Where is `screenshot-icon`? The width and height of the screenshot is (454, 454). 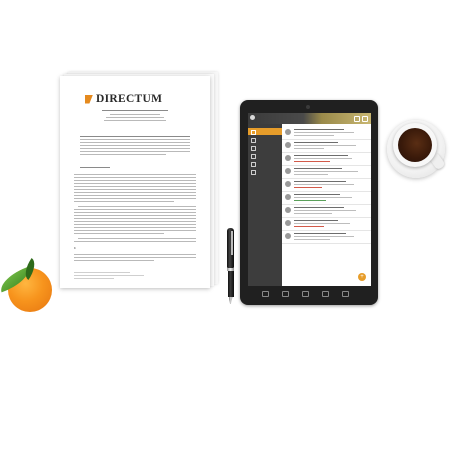 screenshot-icon is located at coordinates (325, 294).